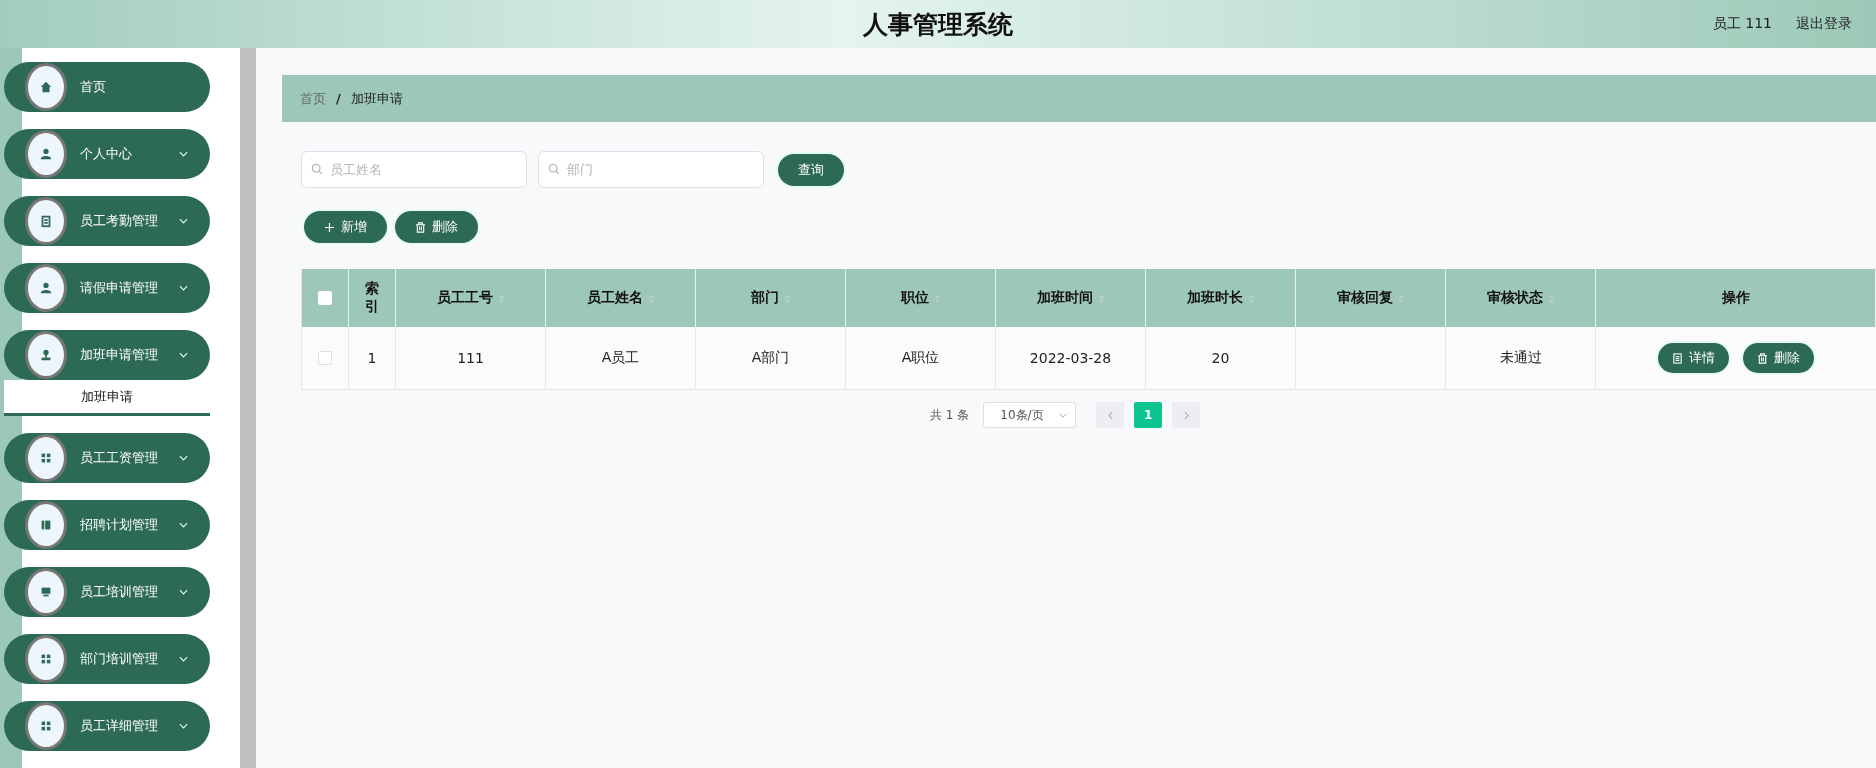  What do you see at coordinates (1521, 298) in the screenshot?
I see `column-header: 审核状态` at bounding box center [1521, 298].